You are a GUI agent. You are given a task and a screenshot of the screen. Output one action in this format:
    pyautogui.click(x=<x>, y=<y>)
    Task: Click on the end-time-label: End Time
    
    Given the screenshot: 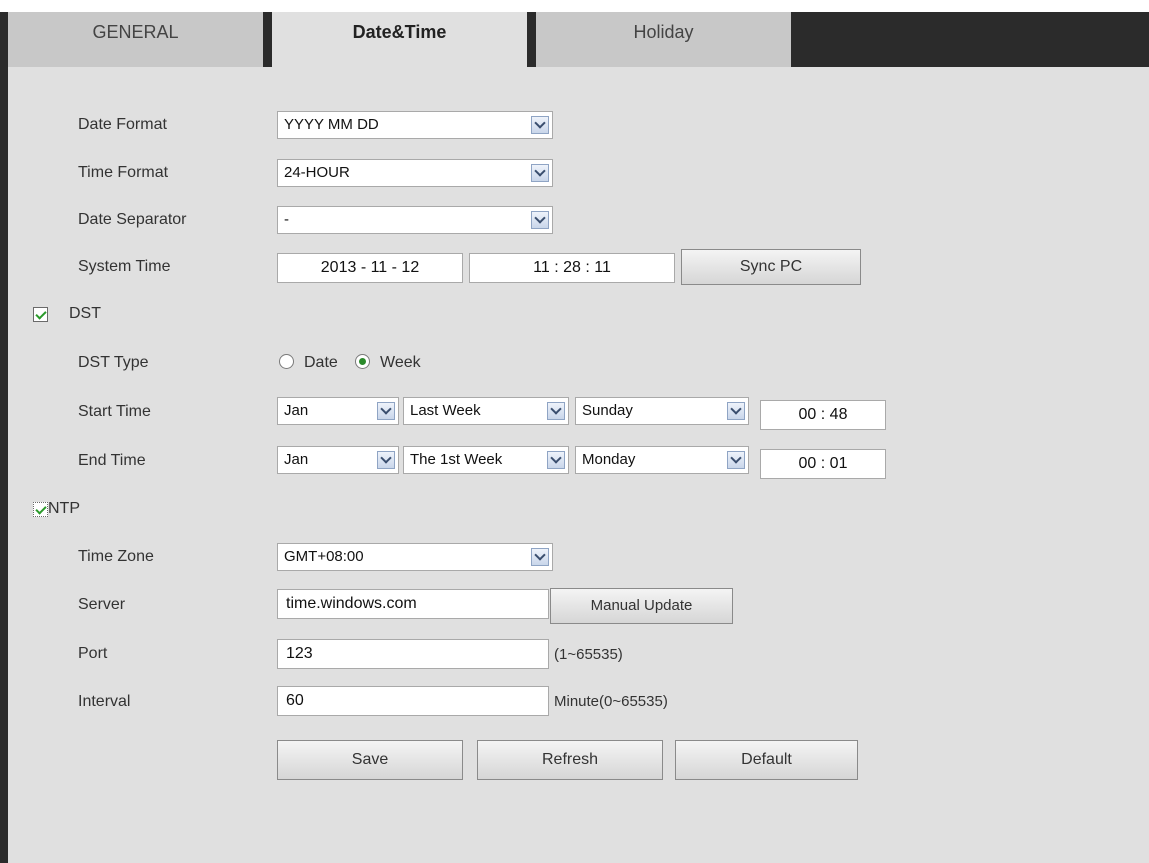 What is the action you would take?
    pyautogui.click(x=112, y=460)
    